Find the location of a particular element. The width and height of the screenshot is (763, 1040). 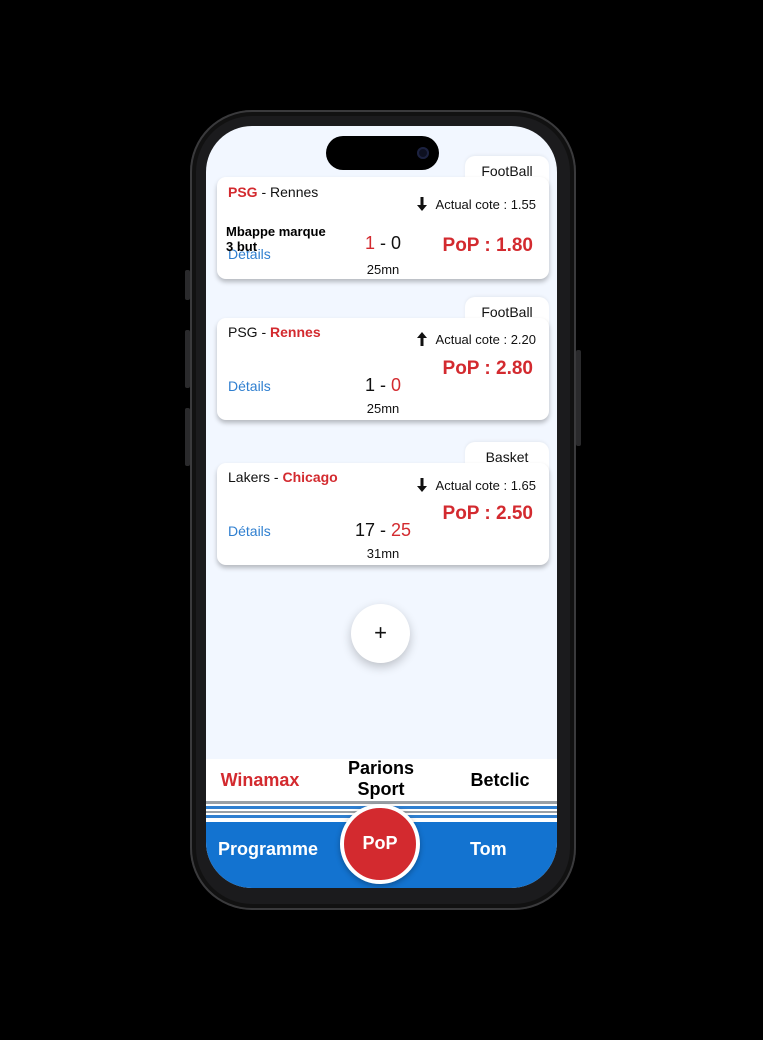

add-button: + is located at coordinates (380, 633).